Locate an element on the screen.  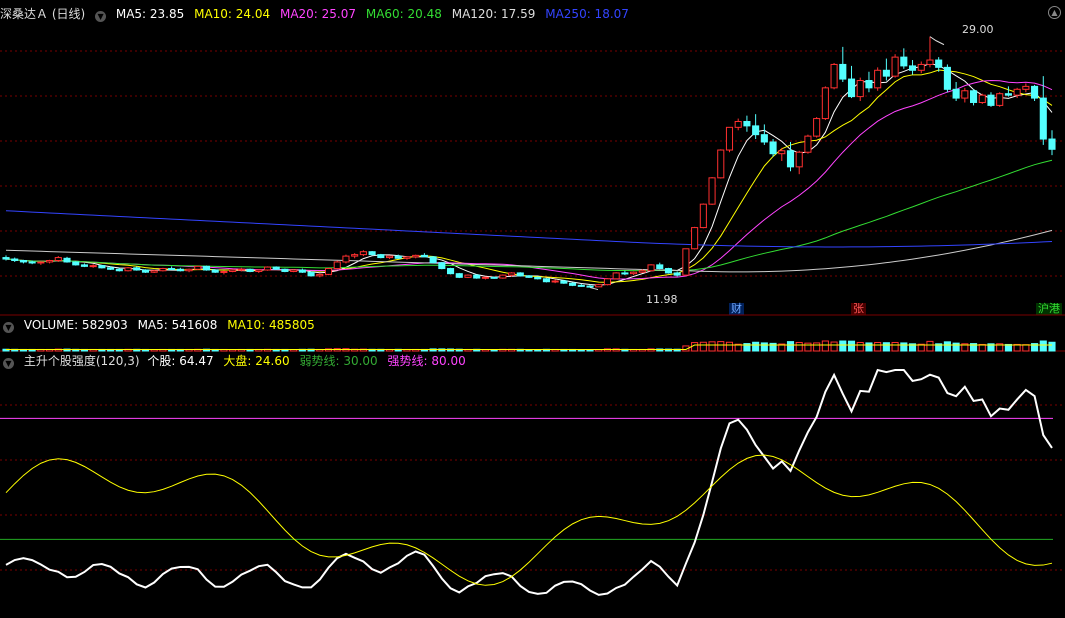
low-marker-pointer is located at coordinates (594, 289).